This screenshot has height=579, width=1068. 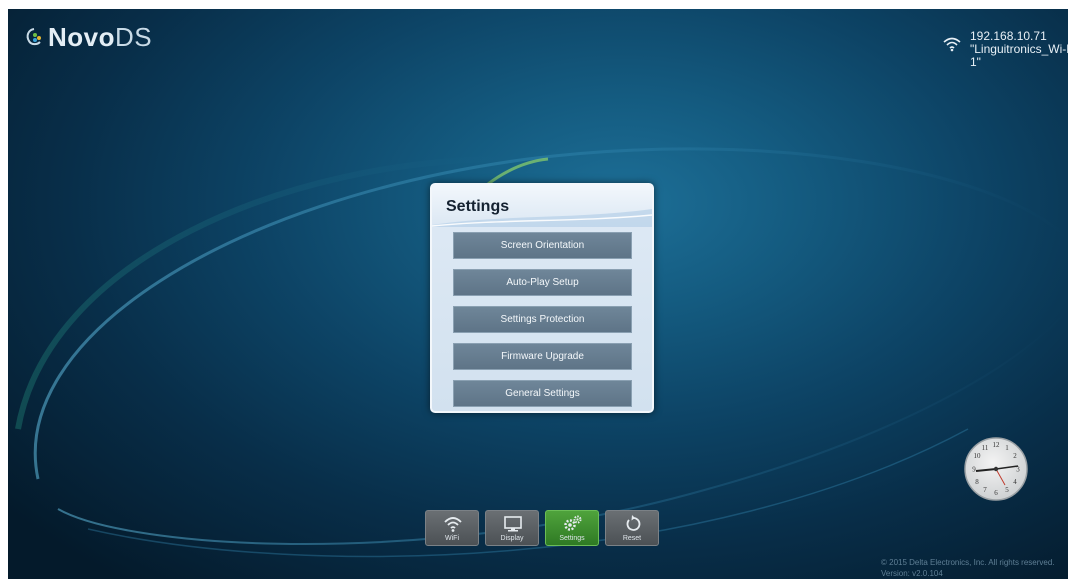 I want to click on menu-item-auto-play-setup: Auto-Play Setup, so click(x=542, y=282).